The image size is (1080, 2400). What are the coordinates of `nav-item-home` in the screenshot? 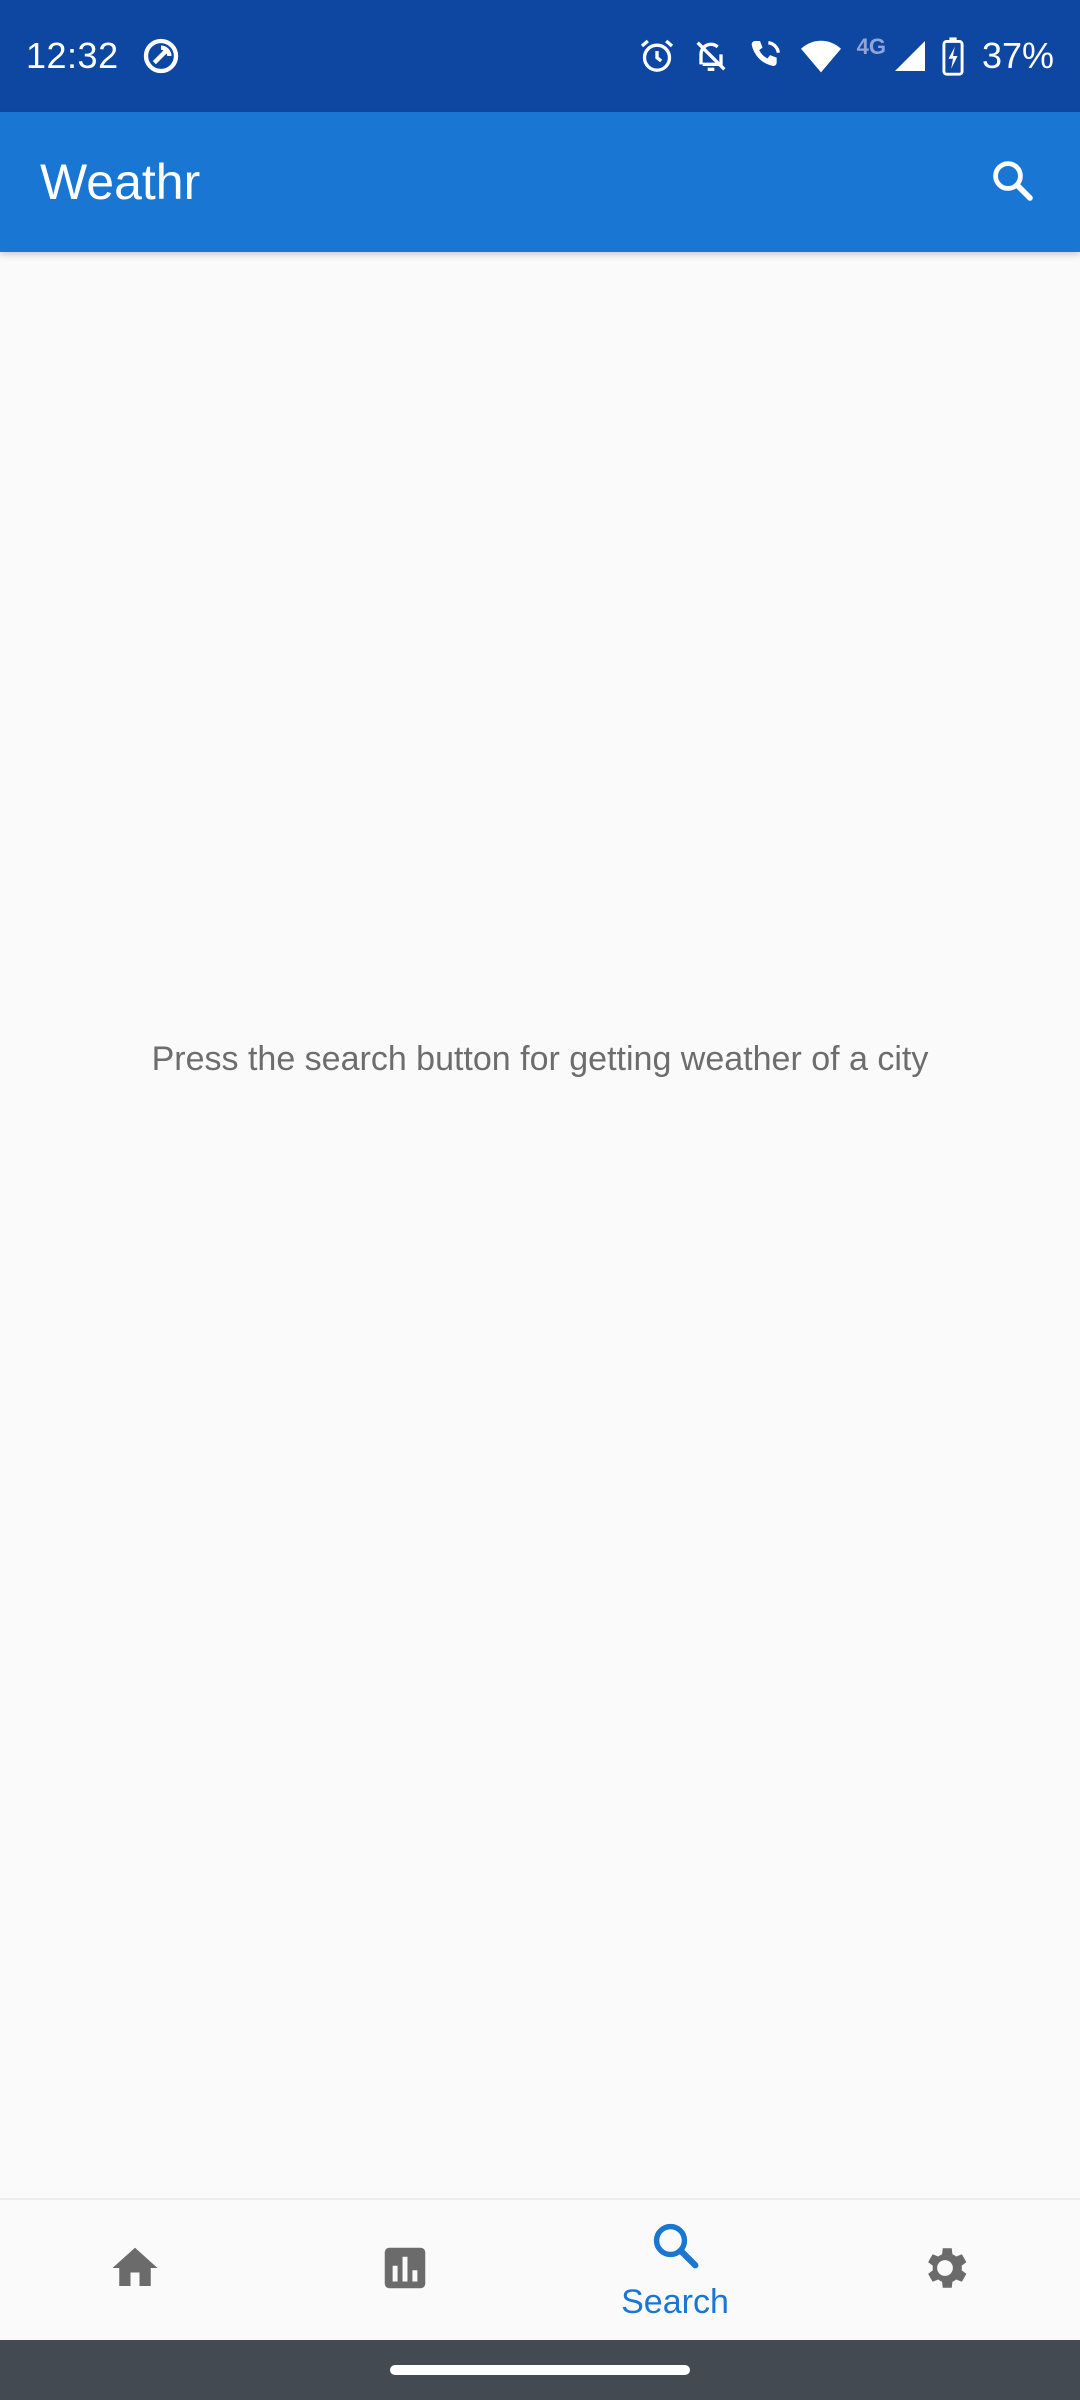 It's located at (135, 2270).